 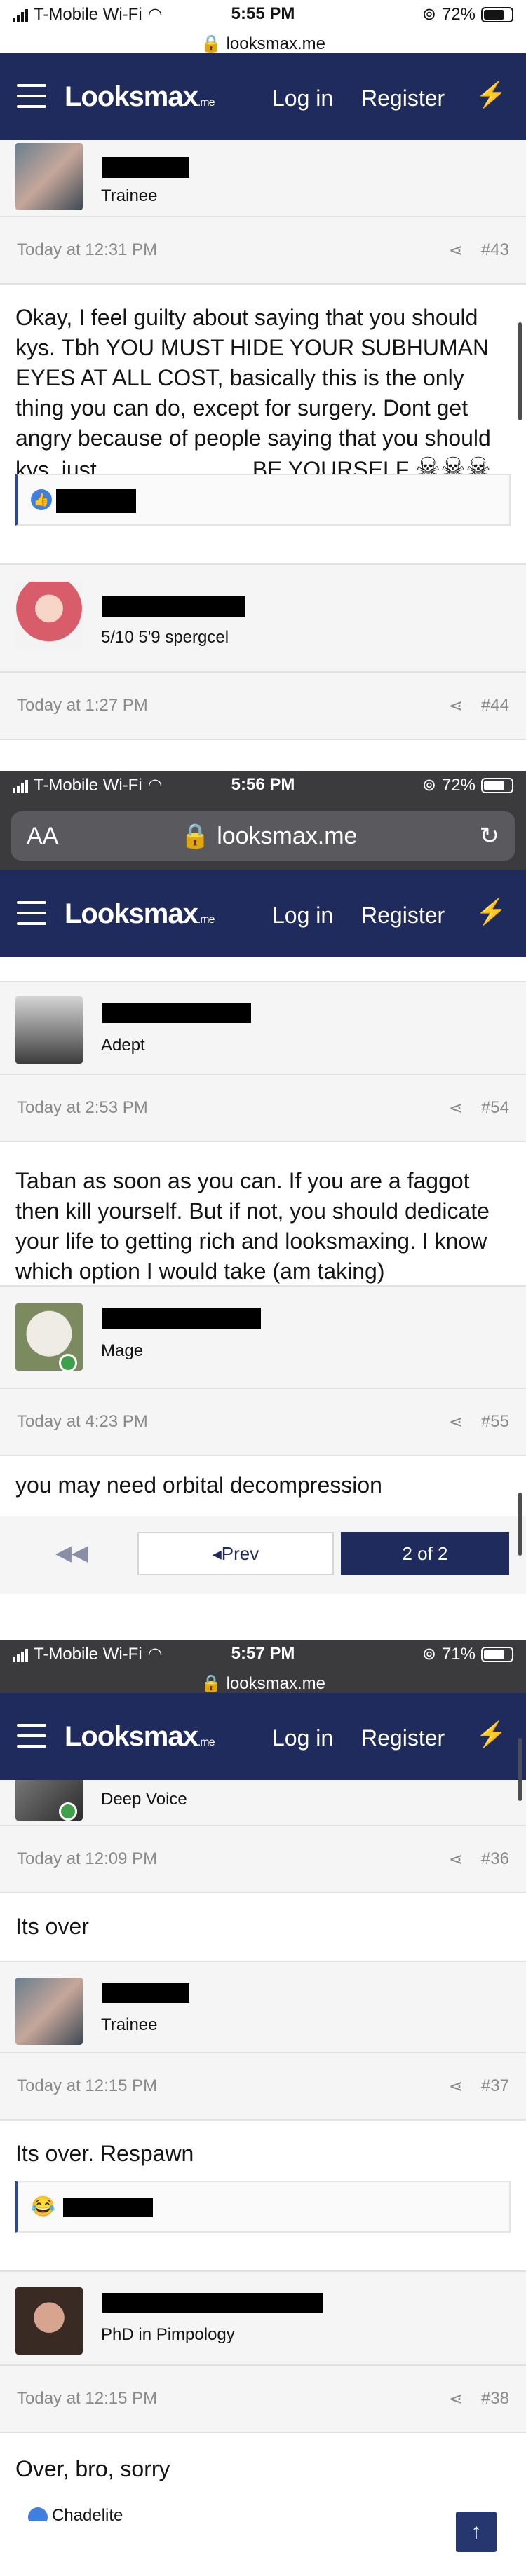 I want to click on text-size-button: AA, so click(x=43, y=836).